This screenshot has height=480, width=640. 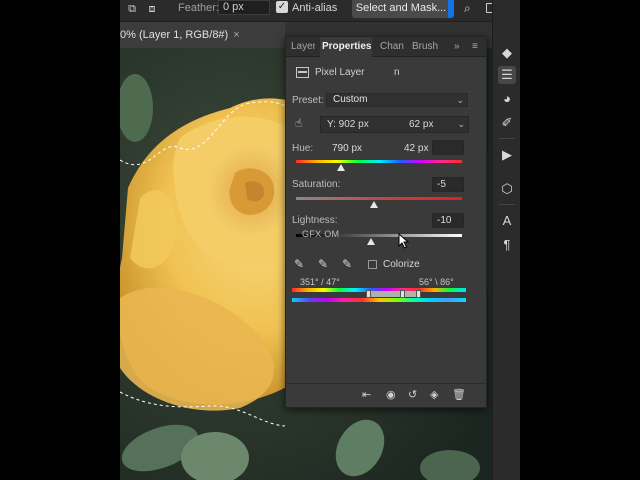 I want to click on hue-slider-thumb, so click(x=340, y=167).